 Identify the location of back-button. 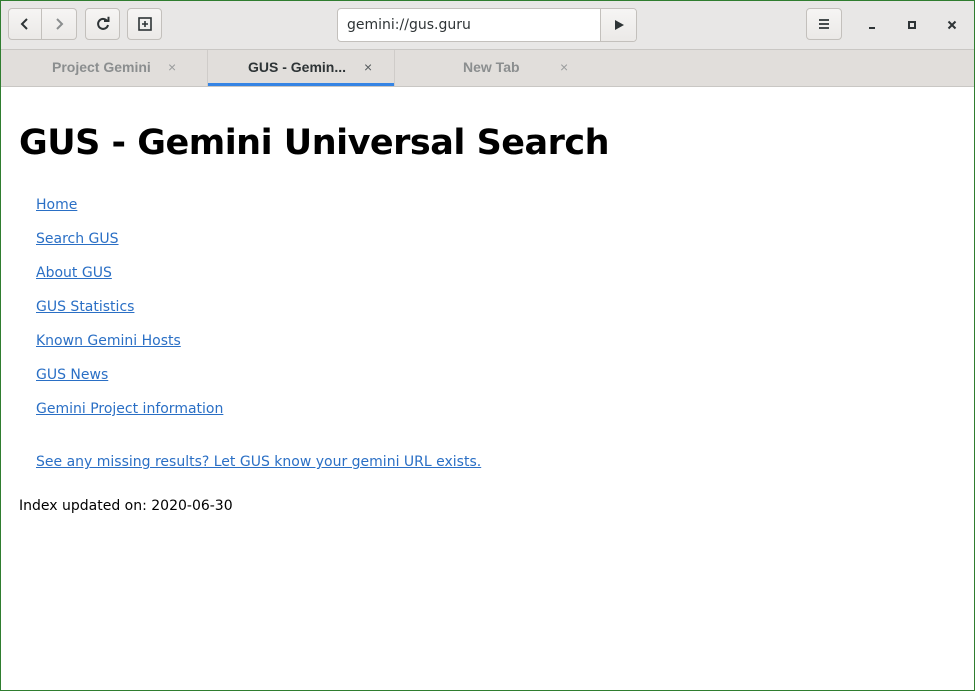
(25, 24).